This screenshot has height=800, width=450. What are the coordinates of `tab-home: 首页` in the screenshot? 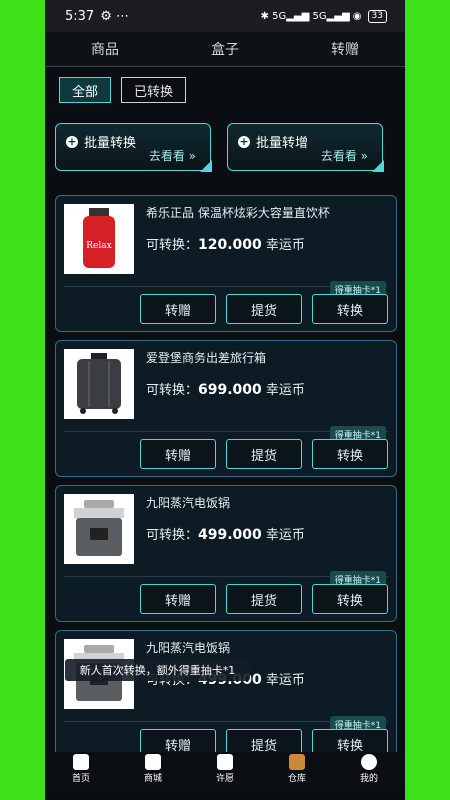 It's located at (81, 769).